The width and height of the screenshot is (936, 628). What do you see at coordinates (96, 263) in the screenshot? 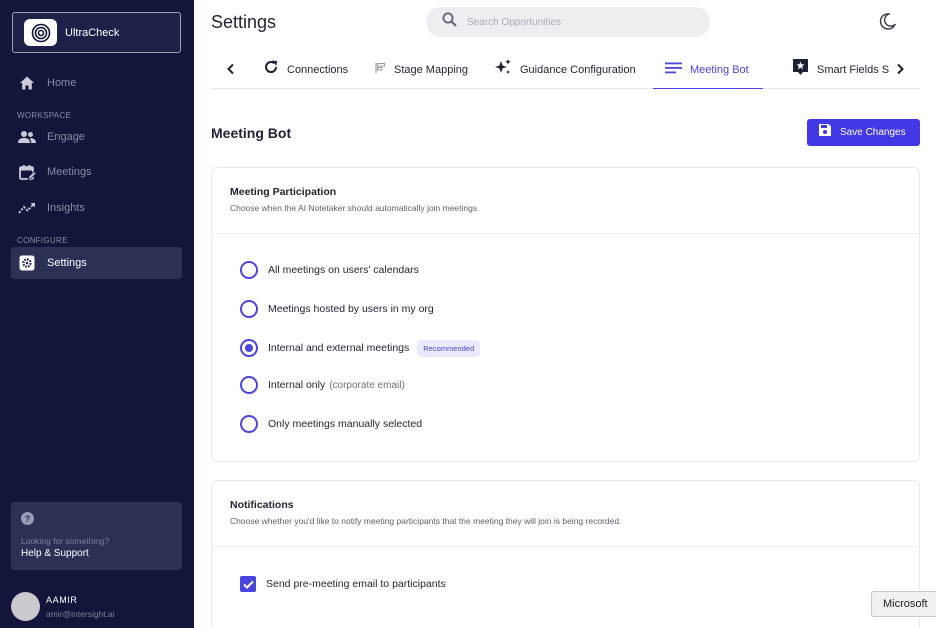
I see `sidebar-item-settings: Settings` at bounding box center [96, 263].